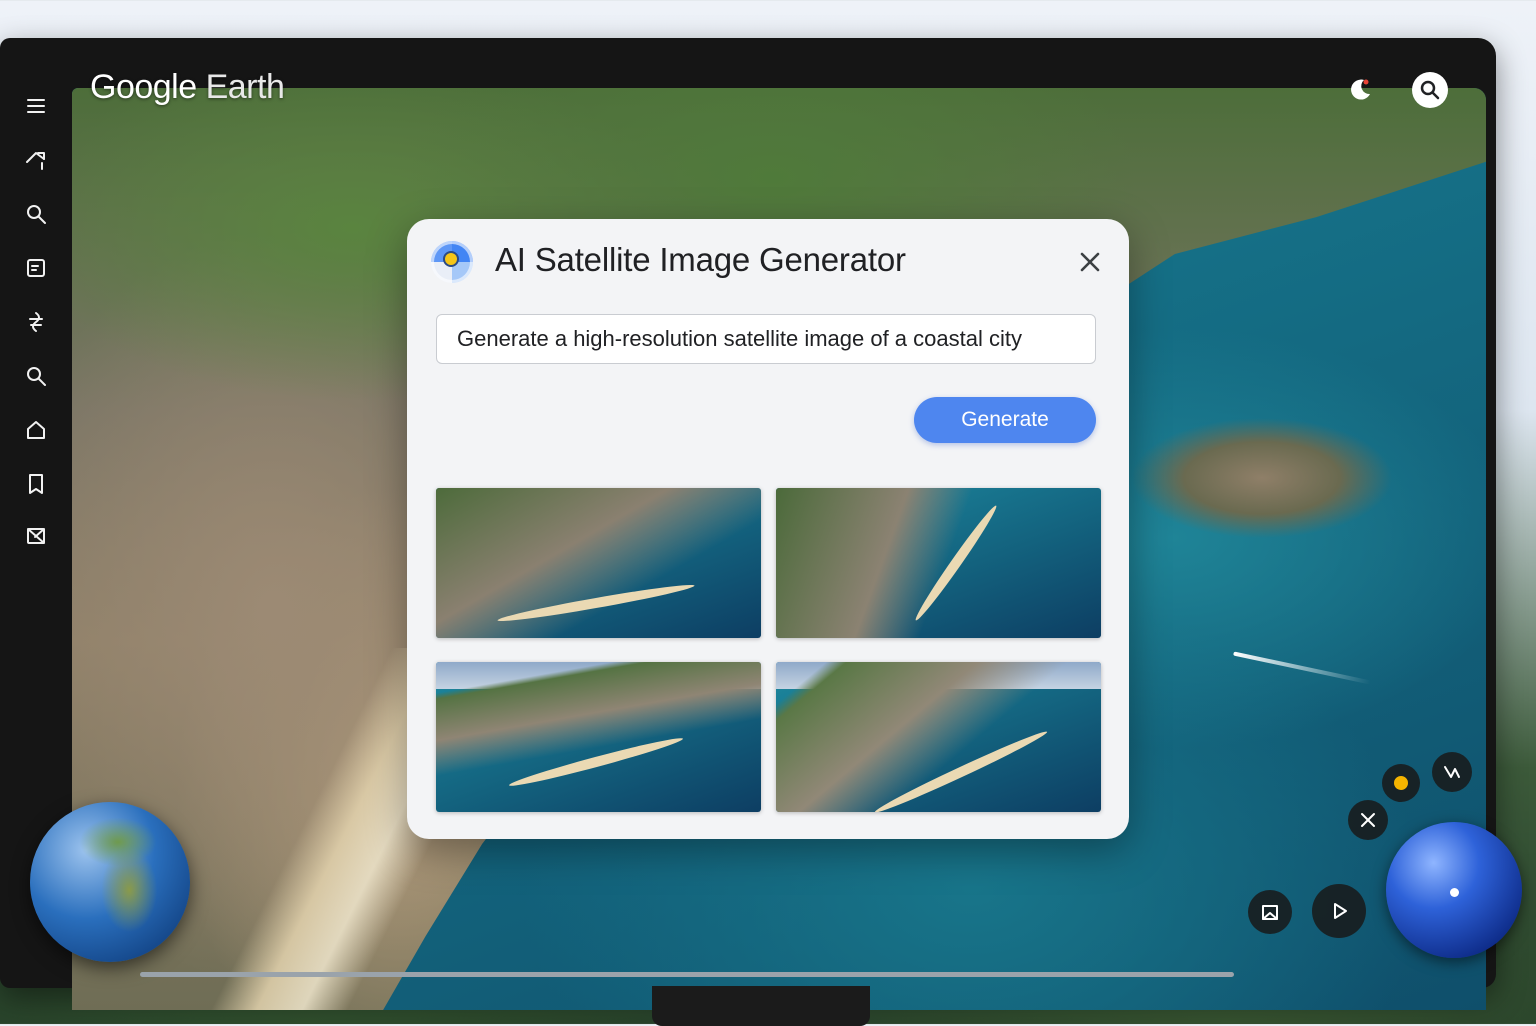  What do you see at coordinates (143, 87) in the screenshot?
I see `brand-google: Google` at bounding box center [143, 87].